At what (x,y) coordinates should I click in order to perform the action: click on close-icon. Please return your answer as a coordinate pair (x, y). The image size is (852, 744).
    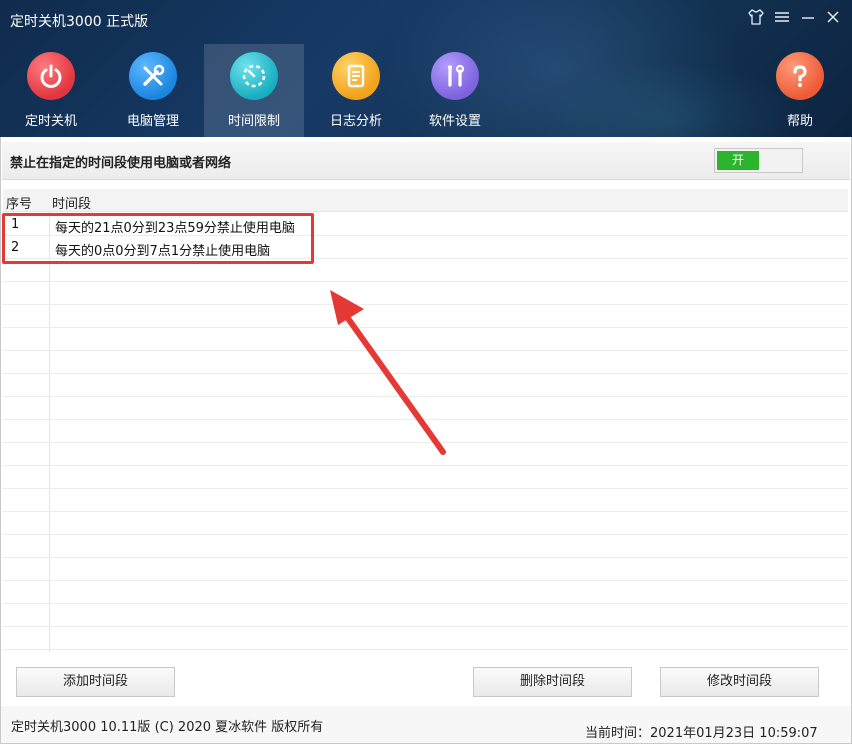
    Looking at the image, I should click on (833, 20).